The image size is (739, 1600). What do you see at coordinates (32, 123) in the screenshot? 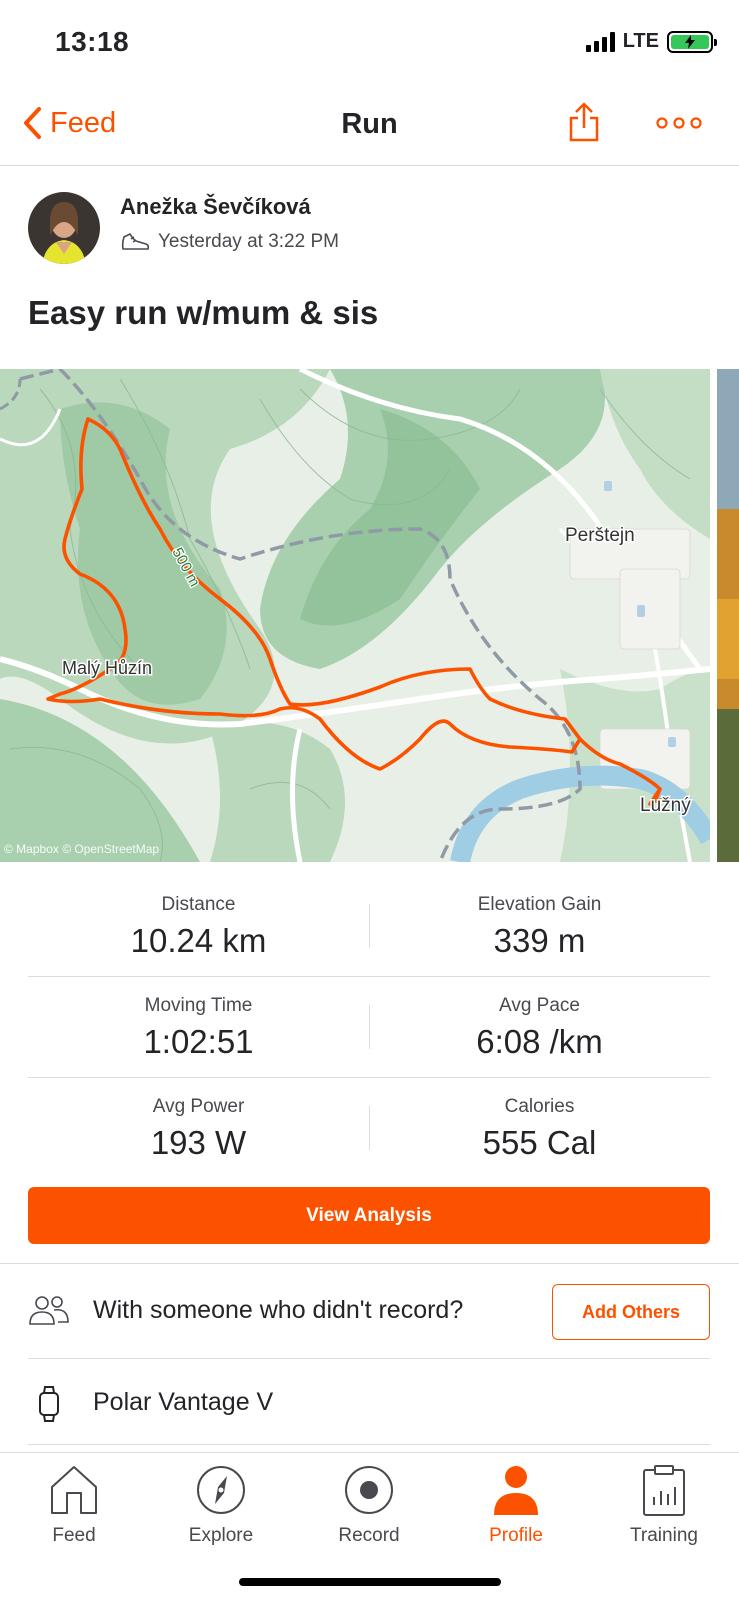
I see `chevron-left-icon` at bounding box center [32, 123].